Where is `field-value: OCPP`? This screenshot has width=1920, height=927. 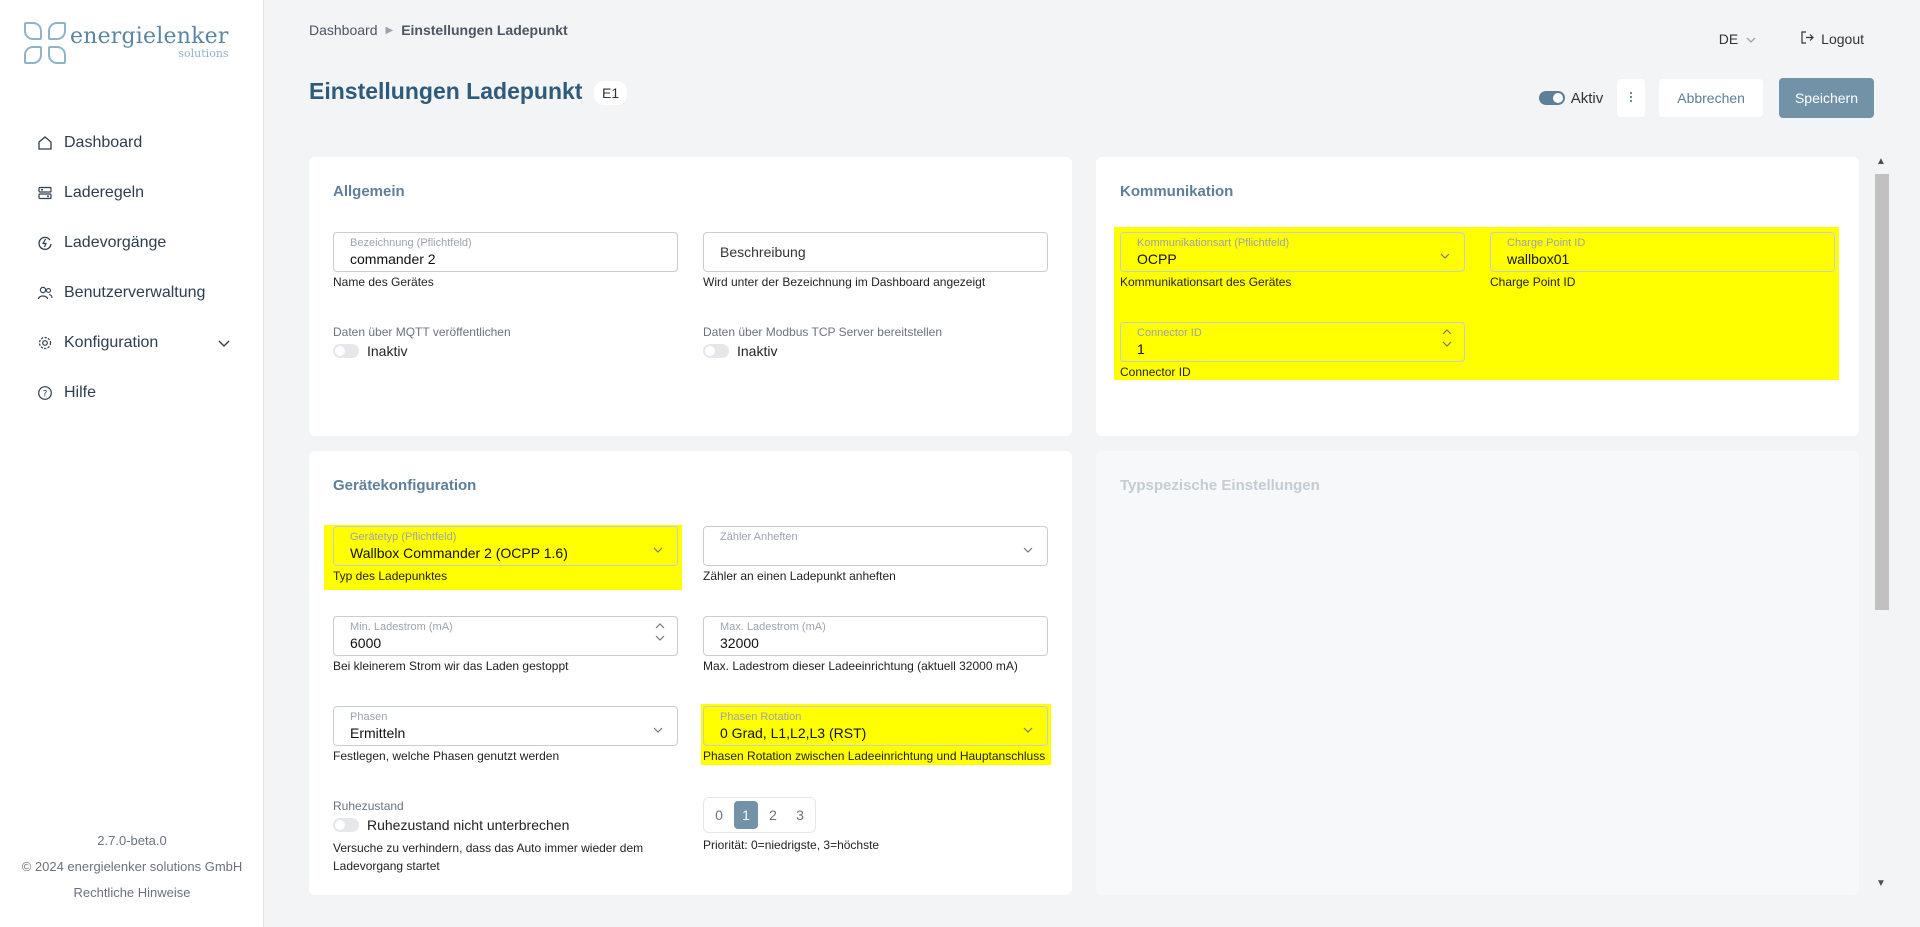
field-value: OCPP is located at coordinates (1157, 259).